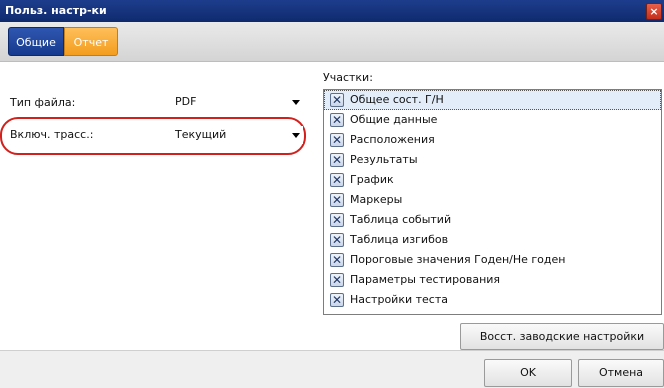  What do you see at coordinates (52, 134) in the screenshot?
I see `include-traces-label: Включ. трасс.:` at bounding box center [52, 134].